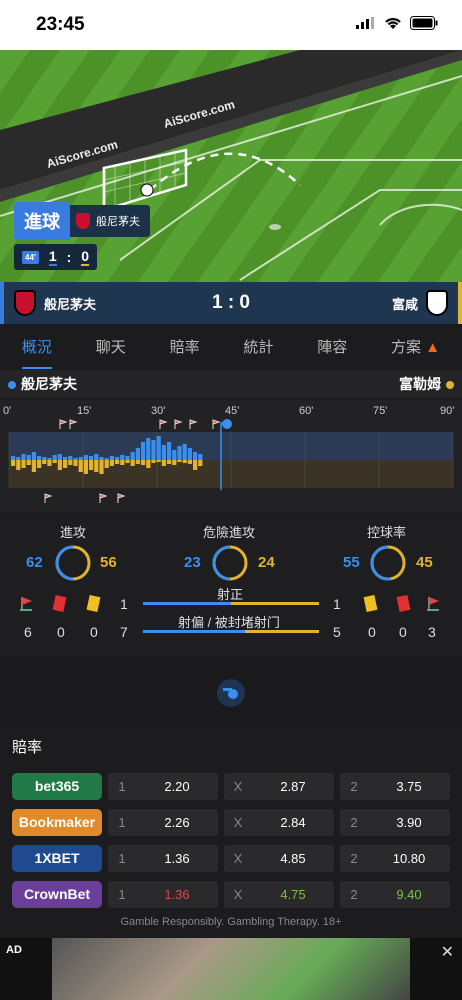  What do you see at coordinates (231, 456) in the screenshot?
I see `match-timeline: 0' 15' 30' 45' 60' 75' 90'` at bounding box center [231, 456].